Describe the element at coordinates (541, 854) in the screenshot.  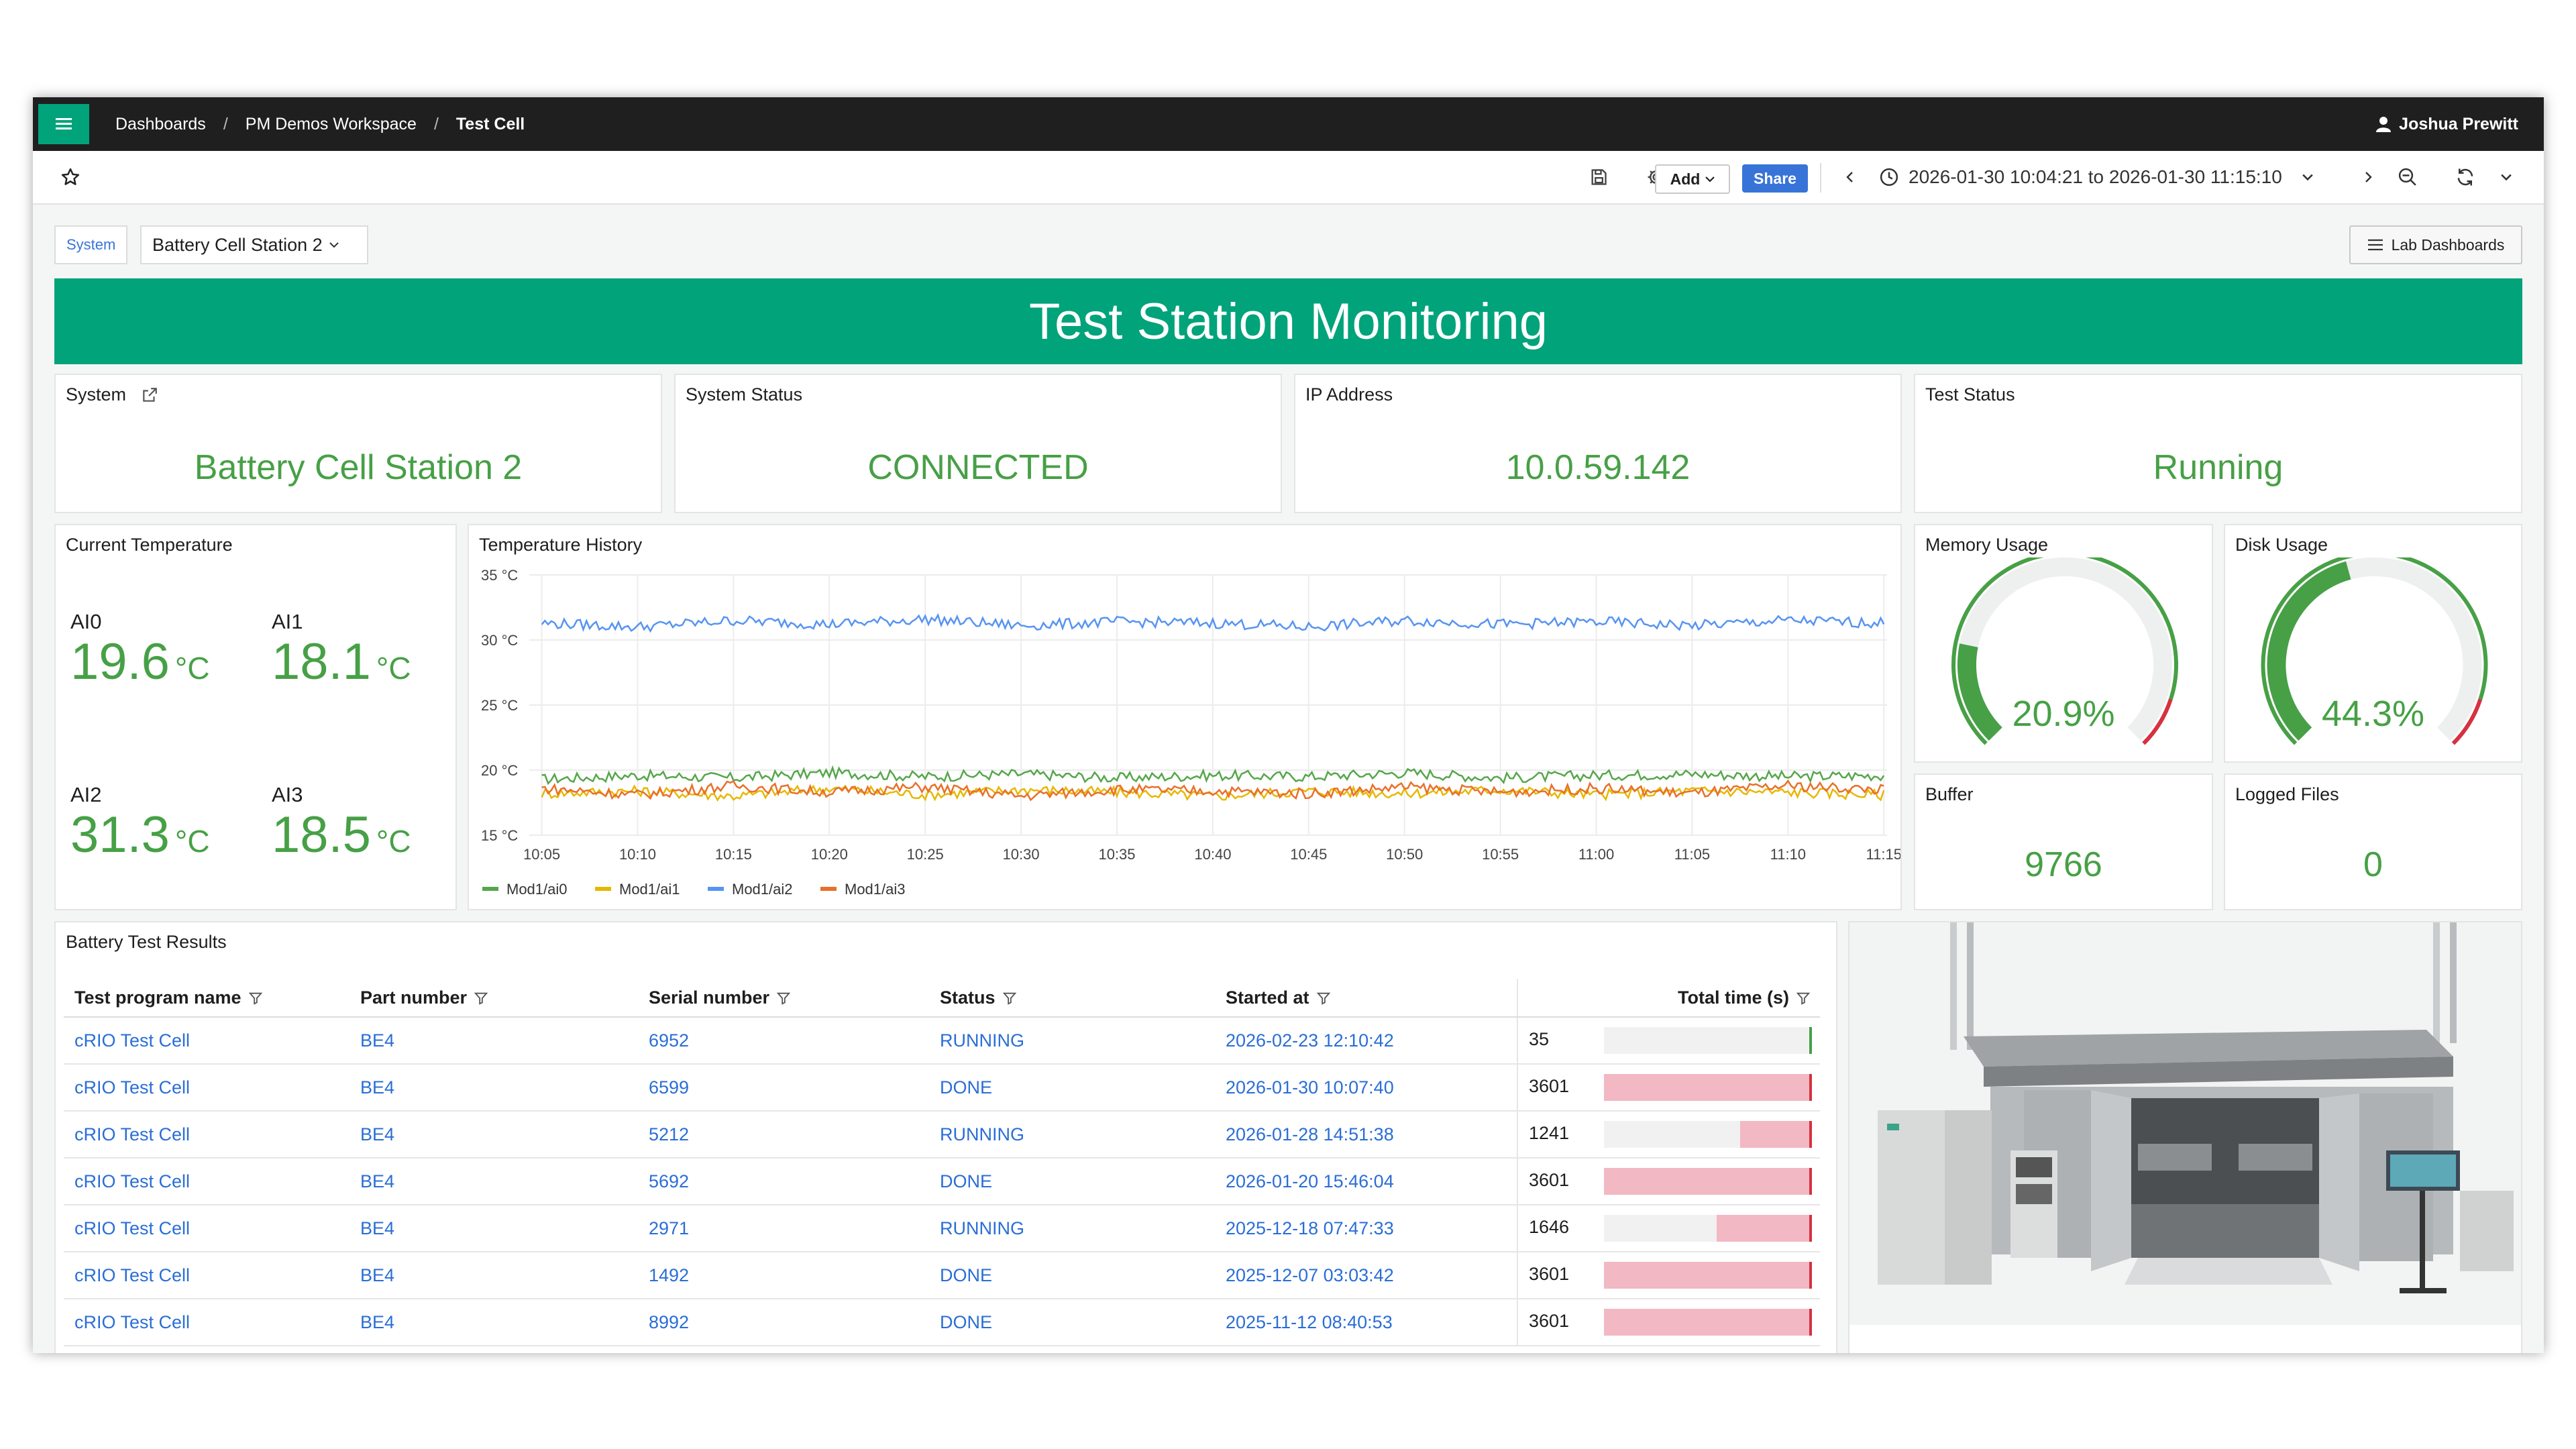
I see `x-tick-label: 10:05` at that location.